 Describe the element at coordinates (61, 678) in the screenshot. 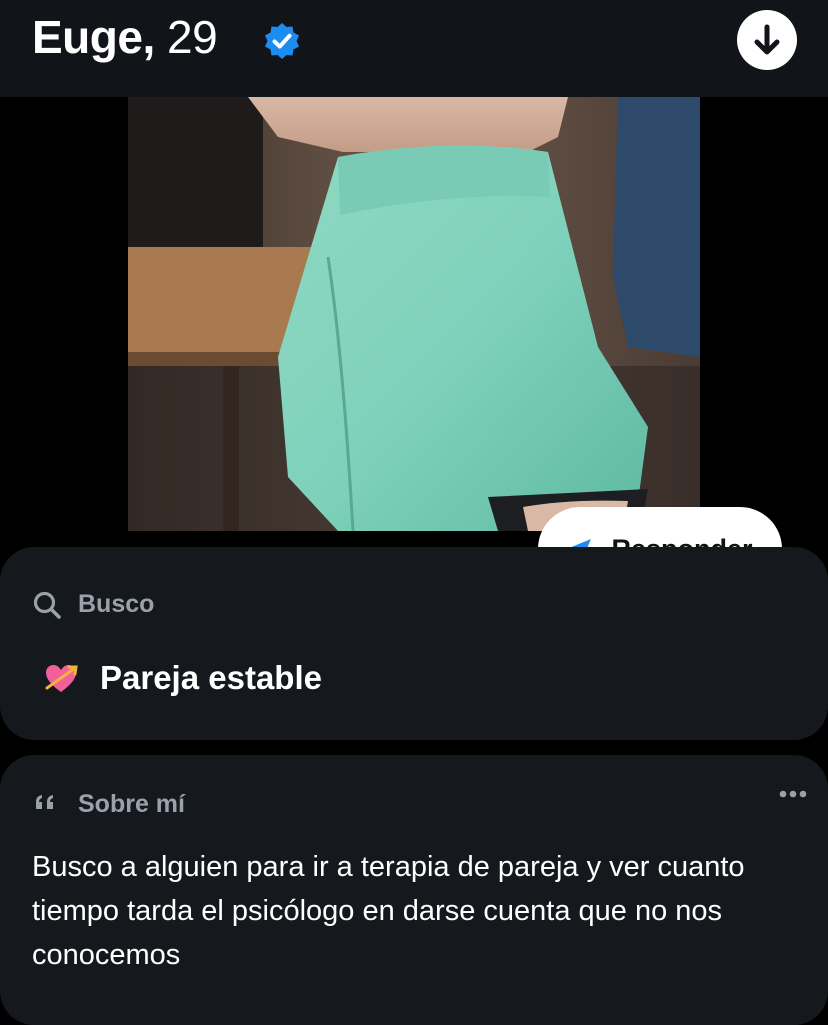

I see `heart-arrow-icon` at that location.